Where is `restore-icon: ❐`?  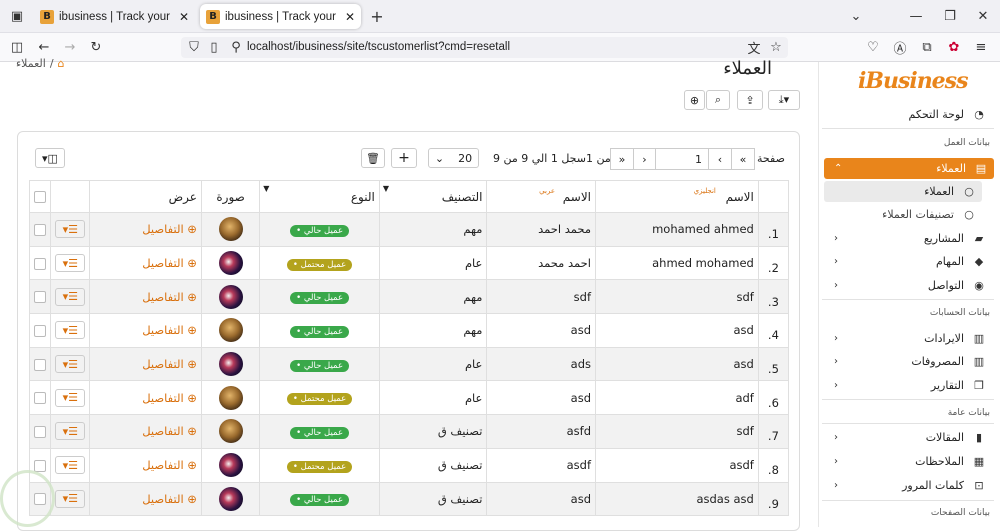 restore-icon: ❐ is located at coordinates (950, 16).